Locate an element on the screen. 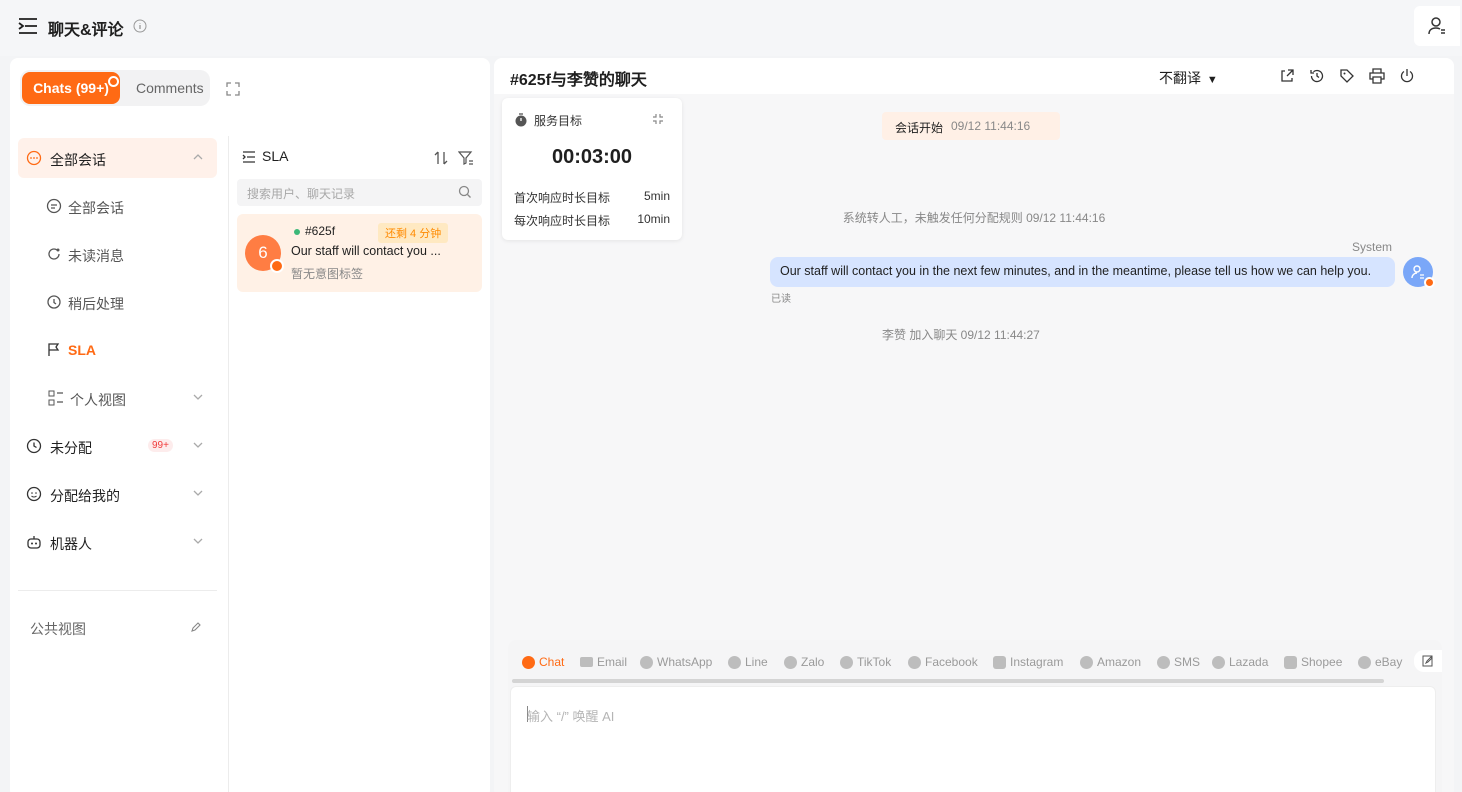  system-notice: 系统转人工，未触发任何分配规则 09/12 11:44:16 is located at coordinates (974, 218).